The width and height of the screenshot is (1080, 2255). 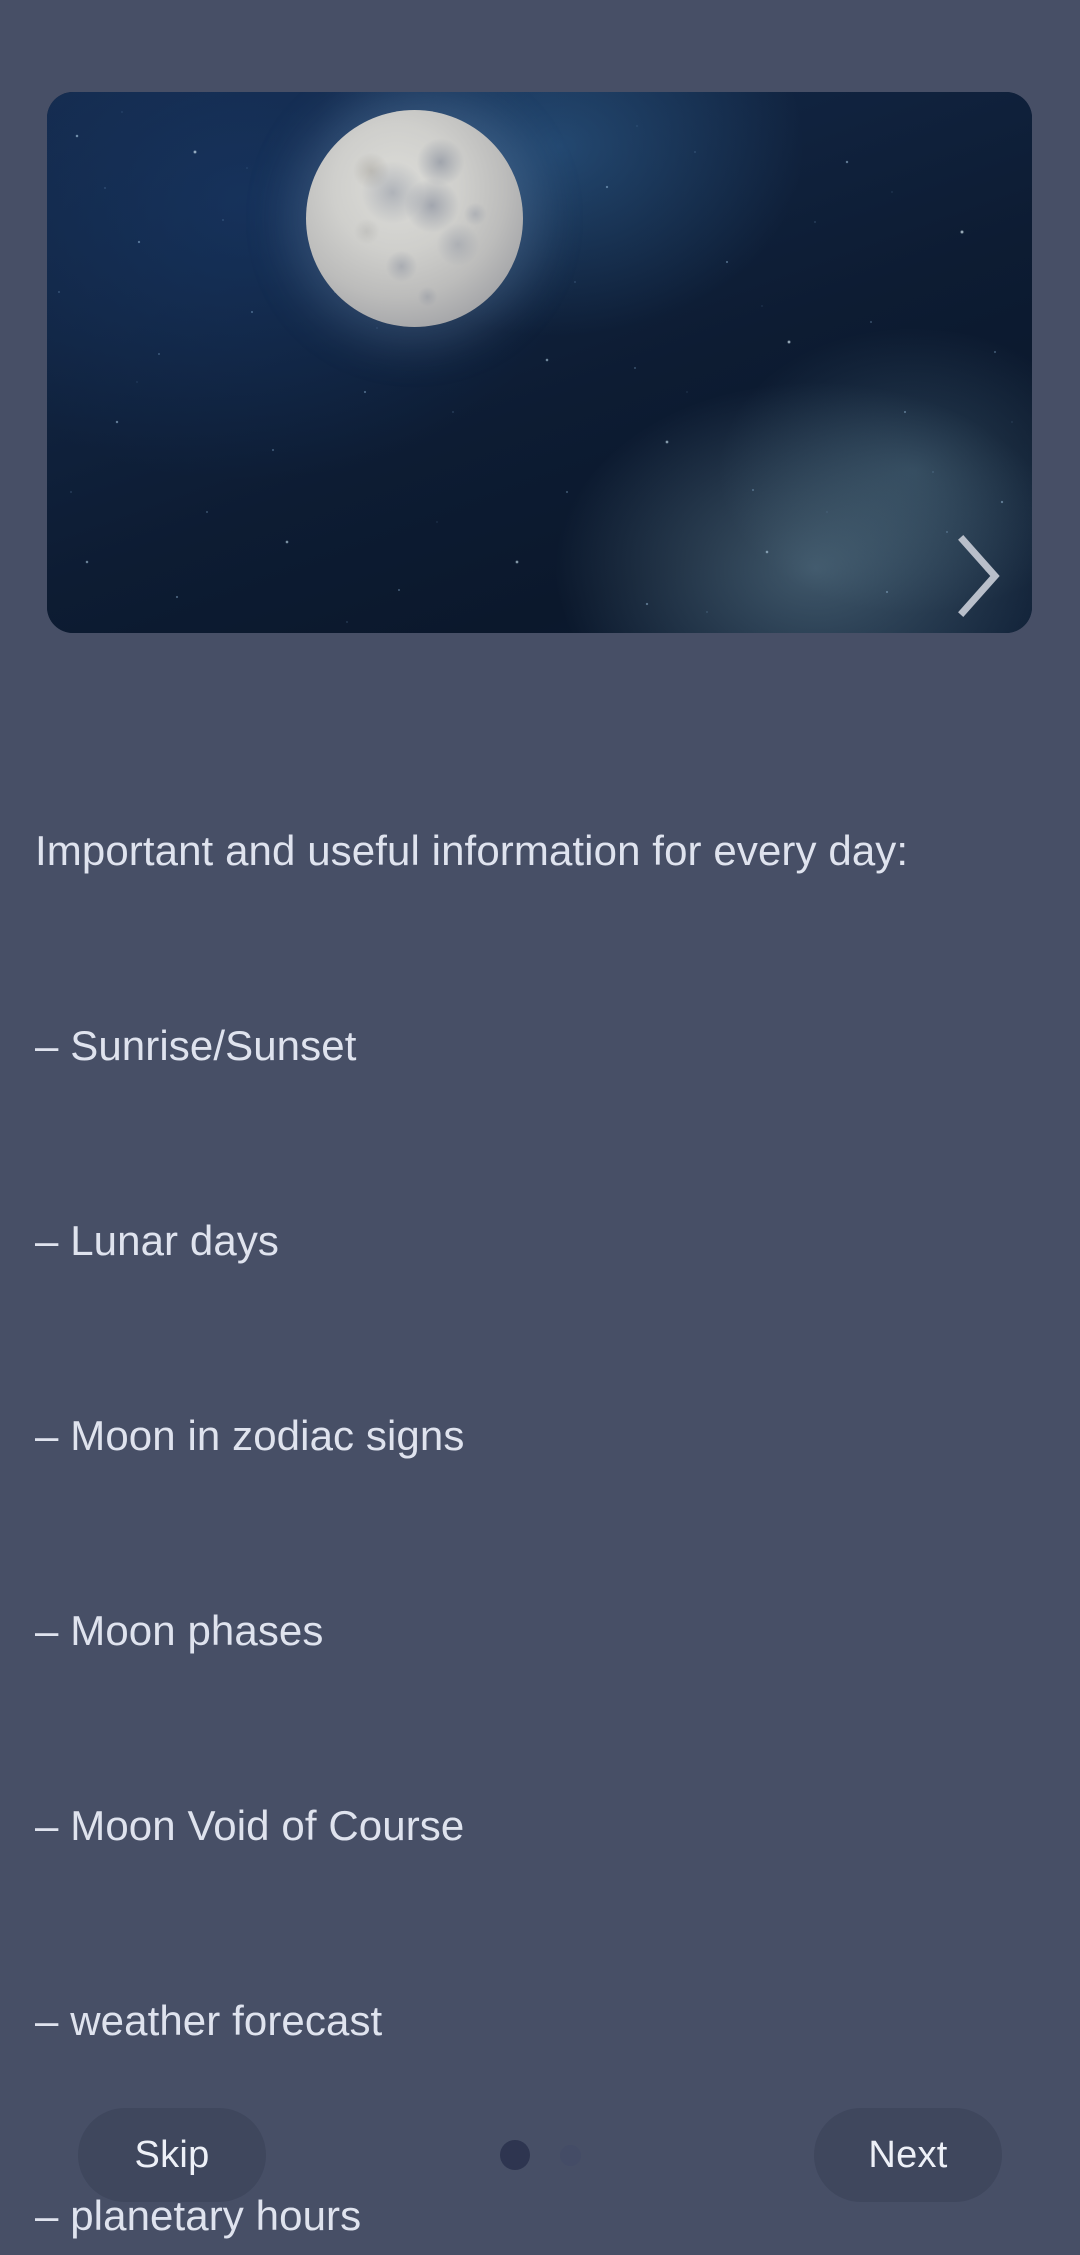 I want to click on feature-item: – Lunar days, so click(x=157, y=1240).